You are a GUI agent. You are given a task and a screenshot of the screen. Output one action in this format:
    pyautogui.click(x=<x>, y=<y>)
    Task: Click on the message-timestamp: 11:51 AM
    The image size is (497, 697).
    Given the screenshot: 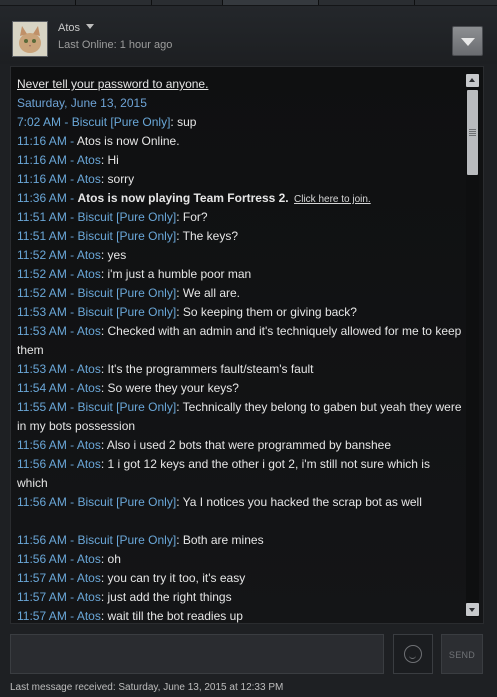 What is the action you would take?
    pyautogui.click(x=42, y=217)
    